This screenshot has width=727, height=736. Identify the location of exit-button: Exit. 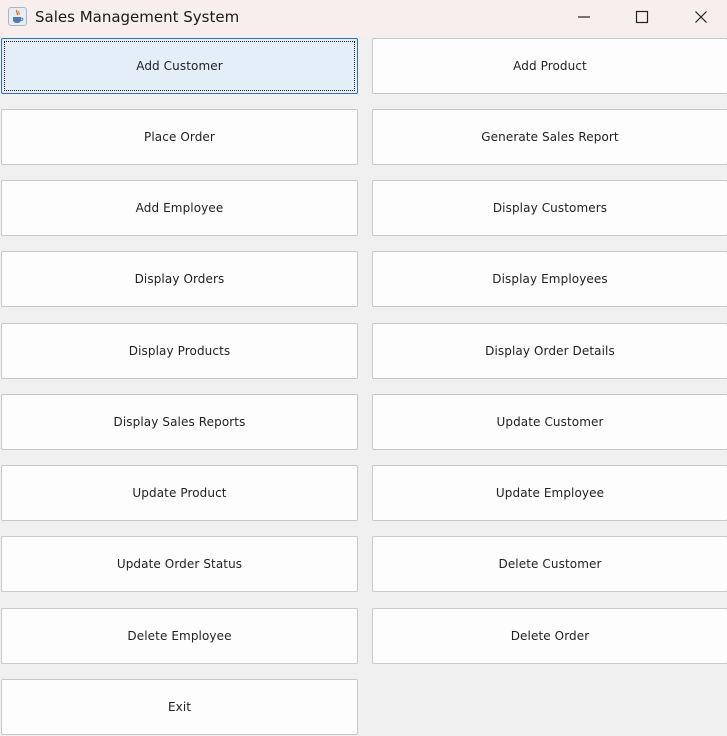
(179, 707).